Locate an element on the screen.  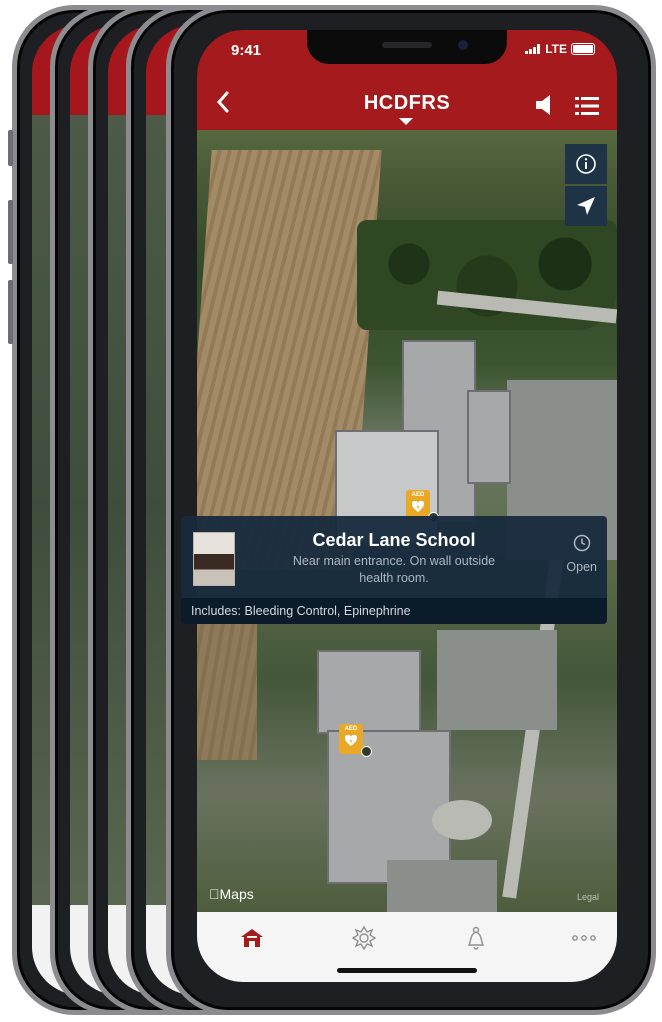
tab-alerts is located at coordinates (476, 938).